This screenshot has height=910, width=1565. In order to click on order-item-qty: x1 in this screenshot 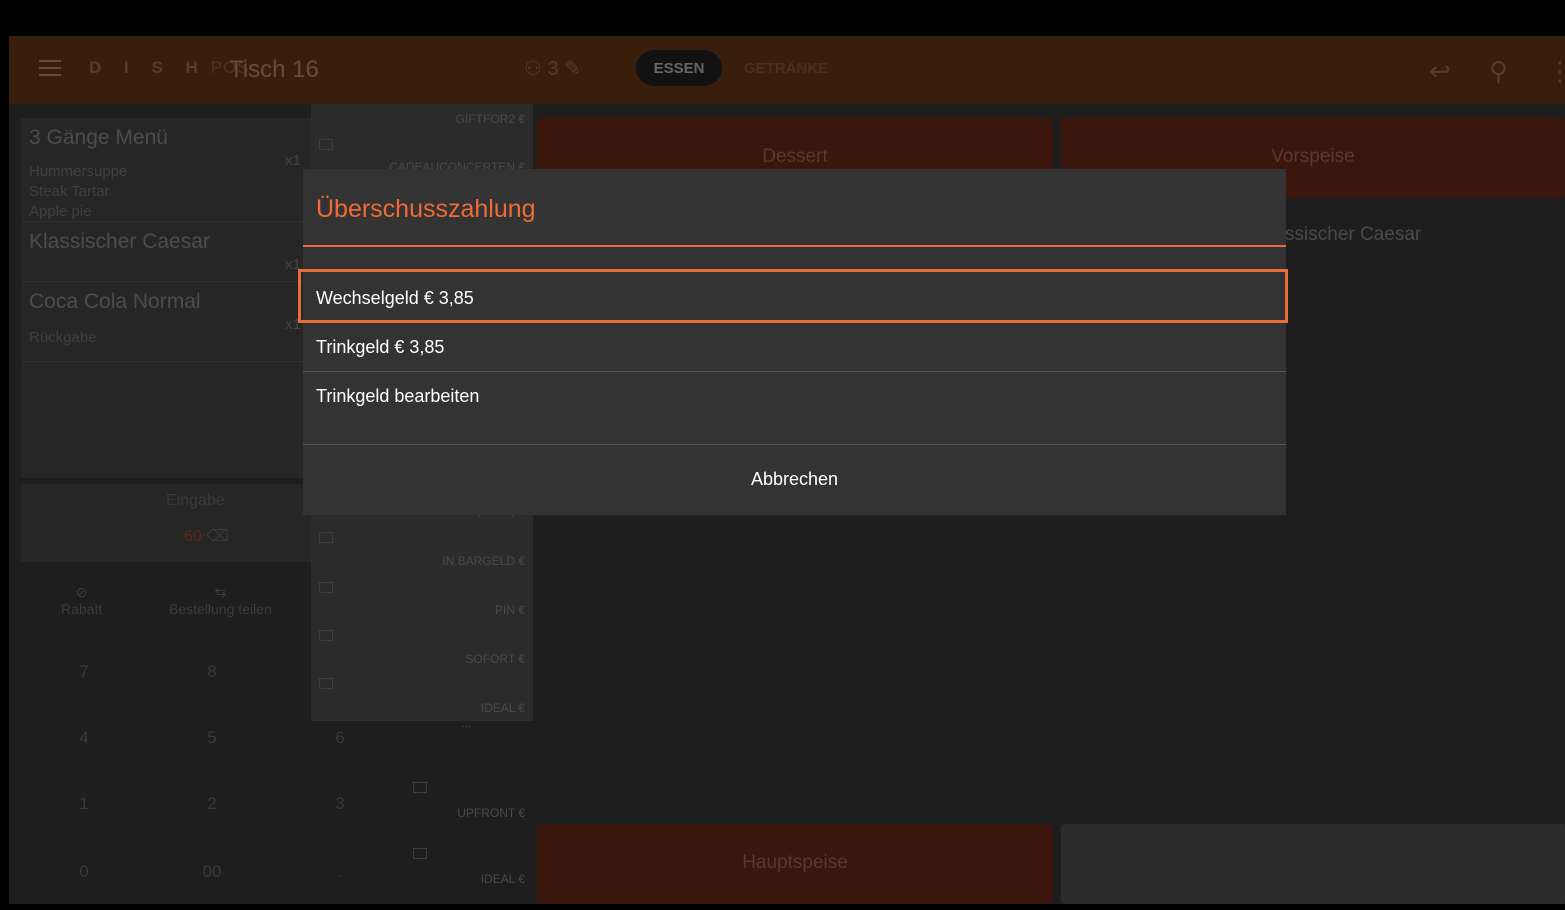, I will do `click(293, 160)`.